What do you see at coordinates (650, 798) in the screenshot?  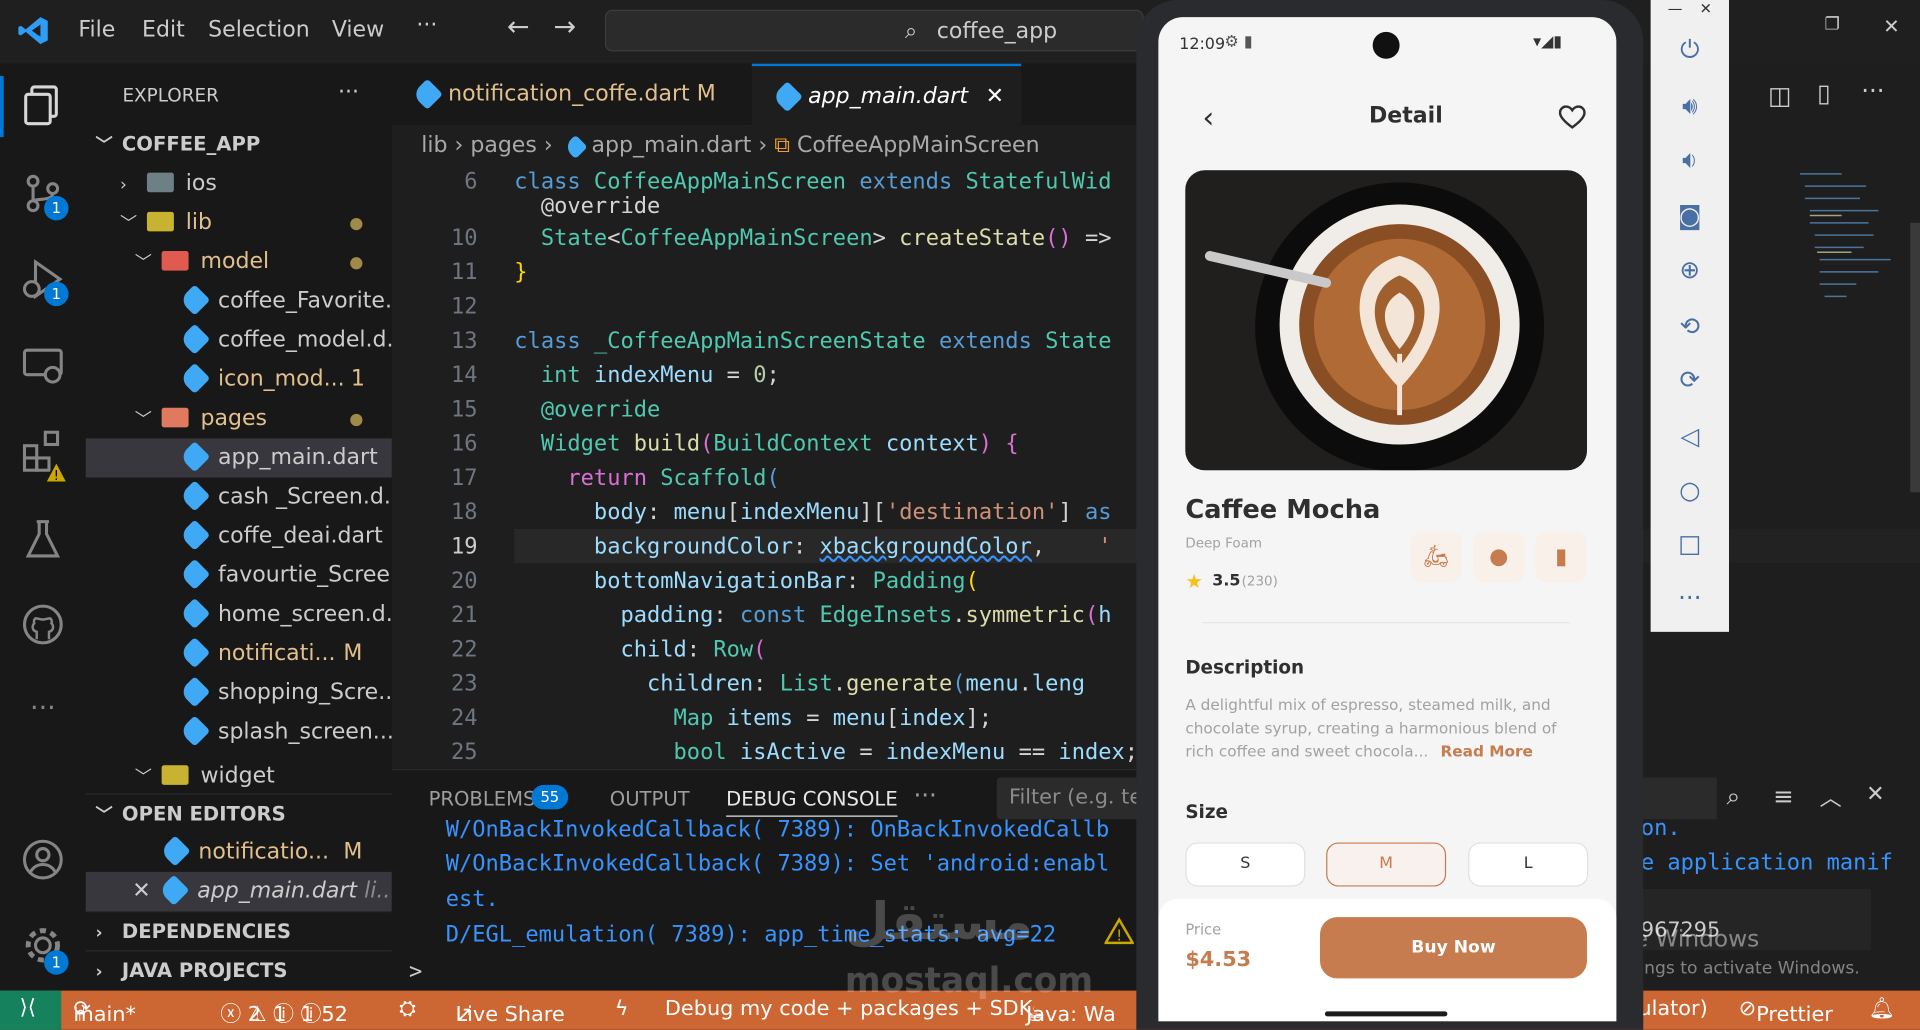 I see `tab-output: OUTPUT` at bounding box center [650, 798].